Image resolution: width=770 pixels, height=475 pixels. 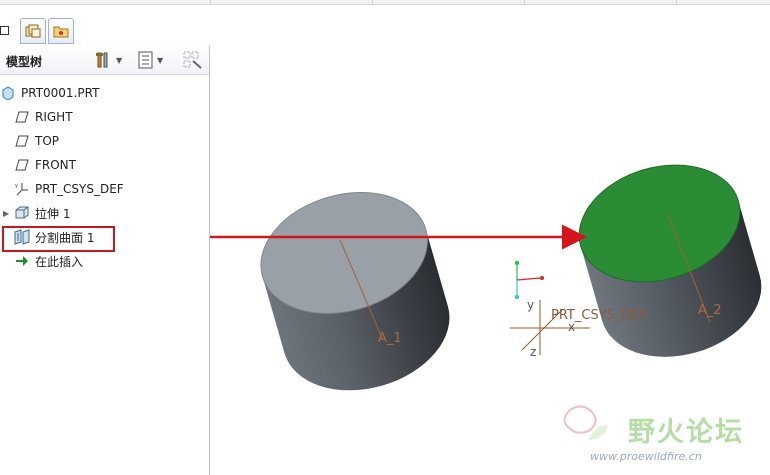 I want to click on settings-icon, so click(x=102, y=60).